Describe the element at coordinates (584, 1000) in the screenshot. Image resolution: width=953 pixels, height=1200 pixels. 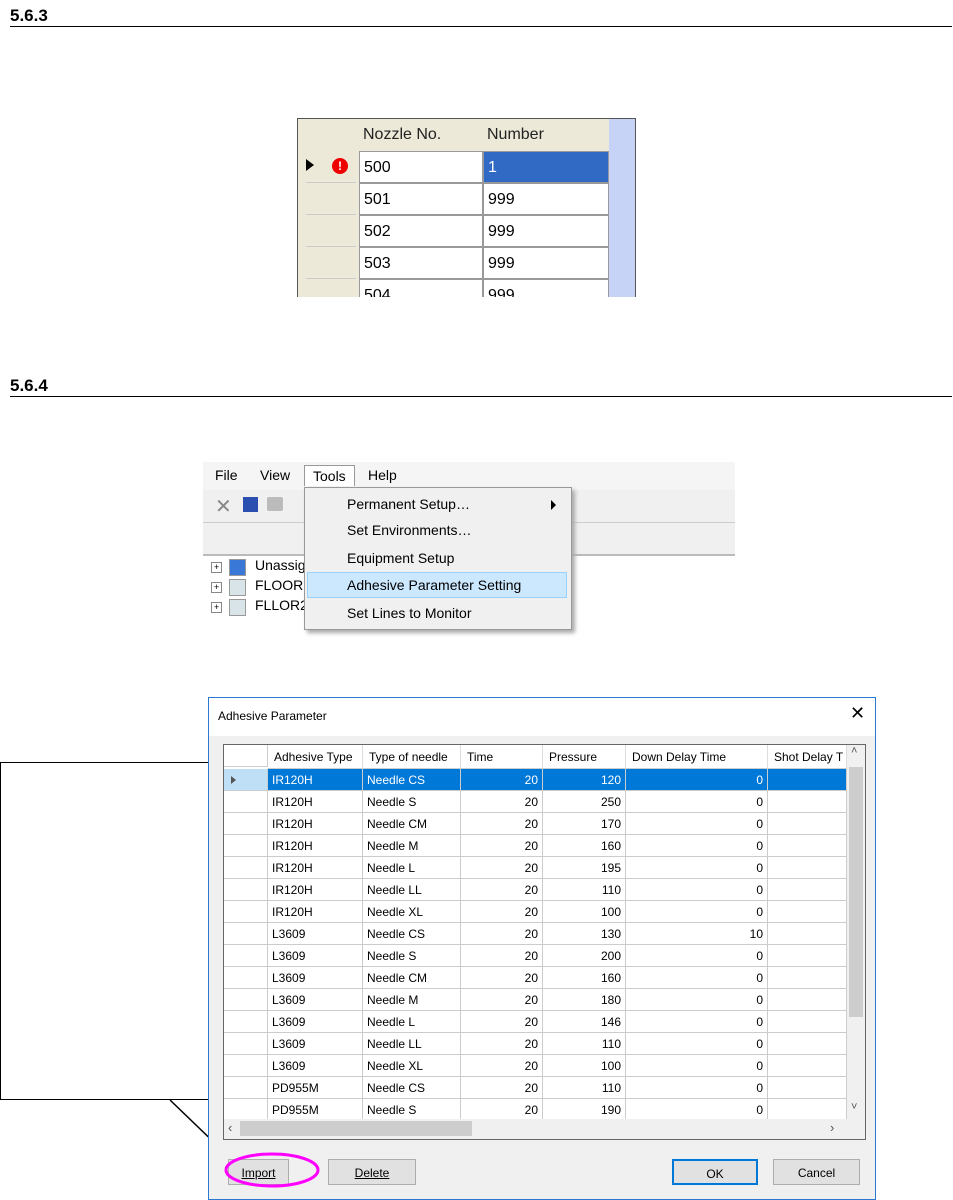
I see `grid-cell: 180` at that location.